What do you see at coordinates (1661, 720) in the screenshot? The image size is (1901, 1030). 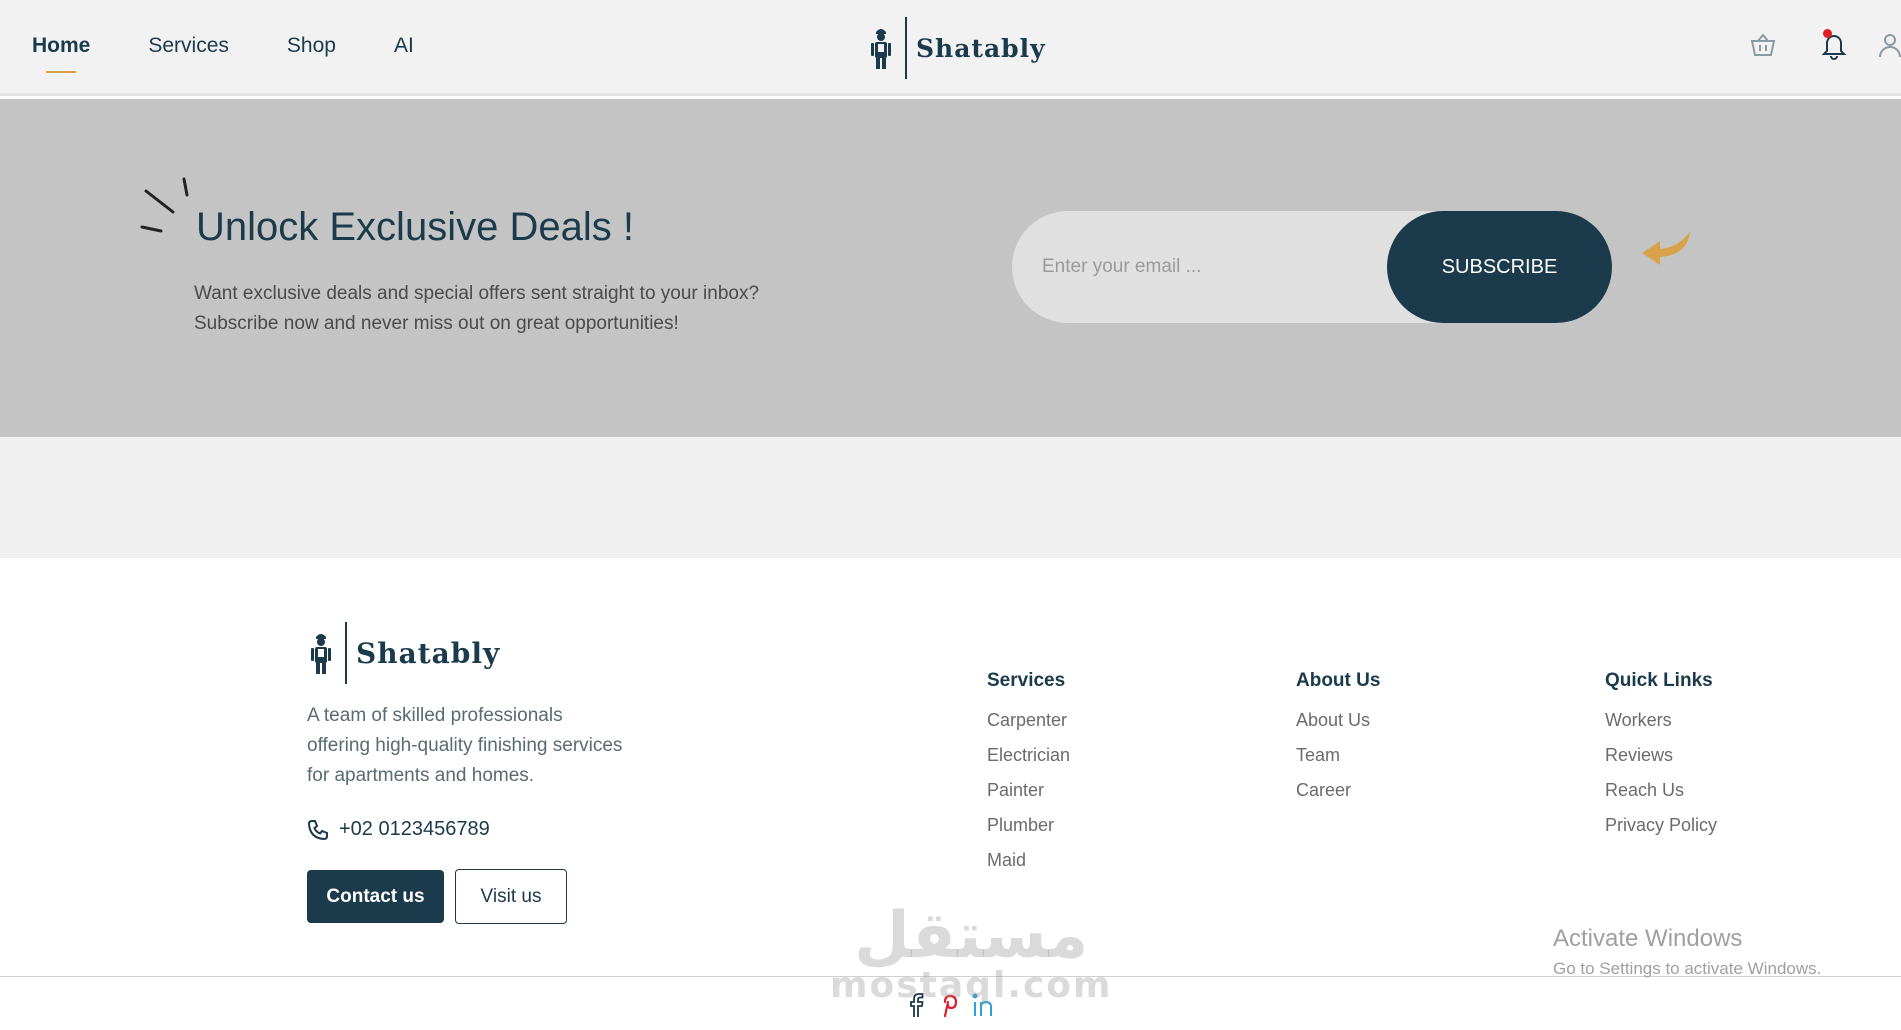 I see `footer-link-workers: Workers` at bounding box center [1661, 720].